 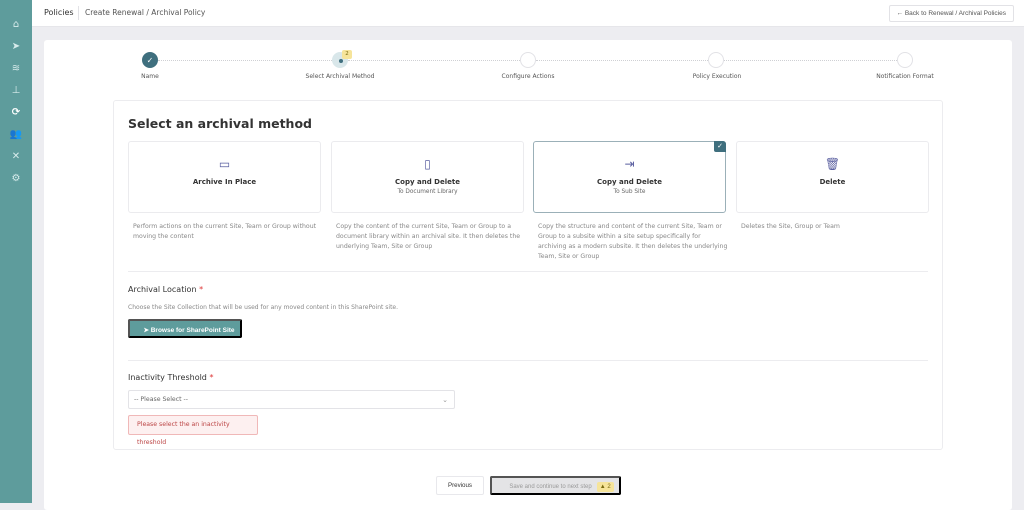 What do you see at coordinates (629, 164) in the screenshot?
I see `move-to-subsite-icon: ⇥` at bounding box center [629, 164].